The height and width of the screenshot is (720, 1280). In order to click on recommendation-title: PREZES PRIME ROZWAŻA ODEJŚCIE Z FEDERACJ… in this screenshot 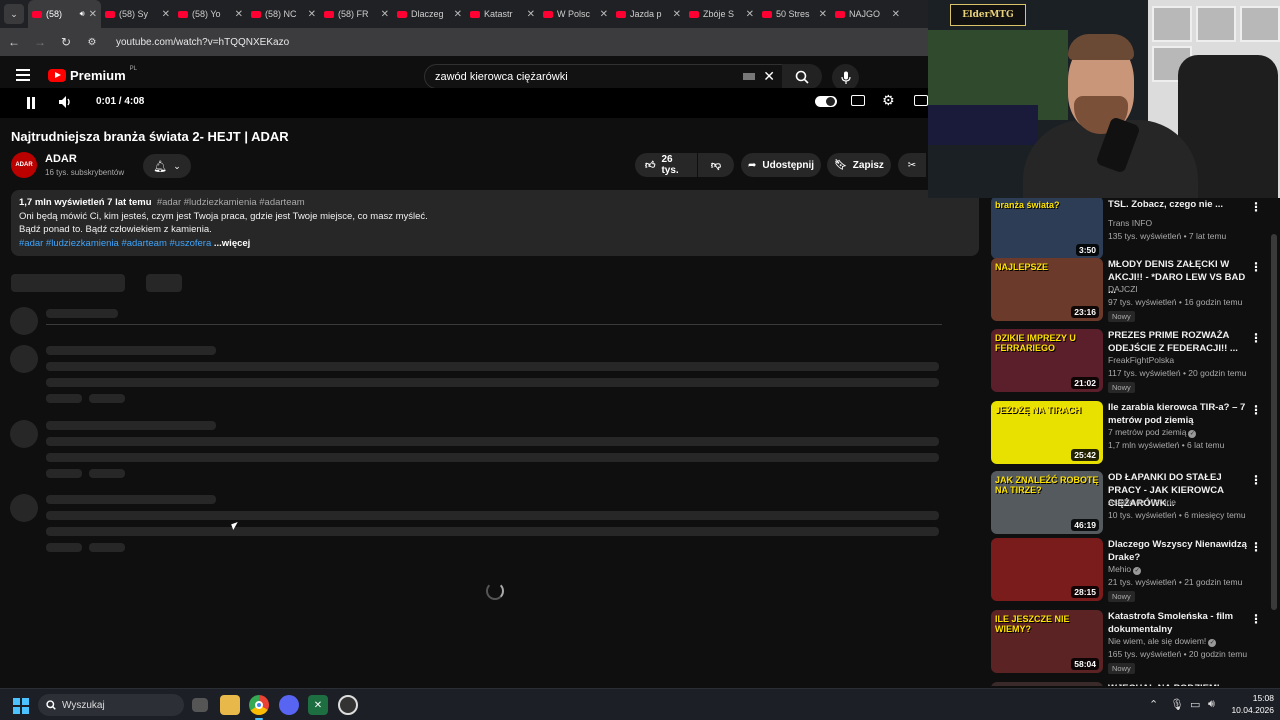, I will do `click(1178, 342)`.